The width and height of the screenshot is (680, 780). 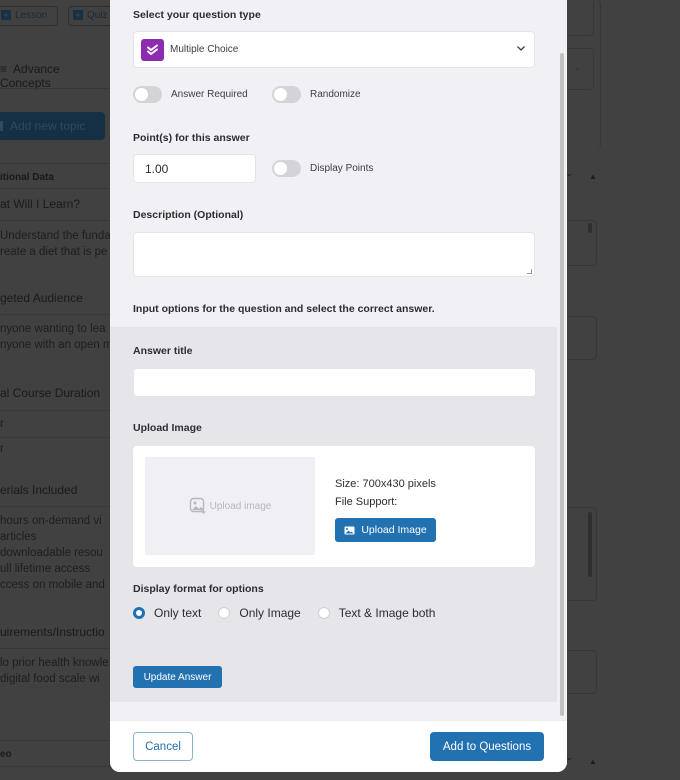 What do you see at coordinates (385, 530) in the screenshot?
I see `upload-image-button: Upload Image` at bounding box center [385, 530].